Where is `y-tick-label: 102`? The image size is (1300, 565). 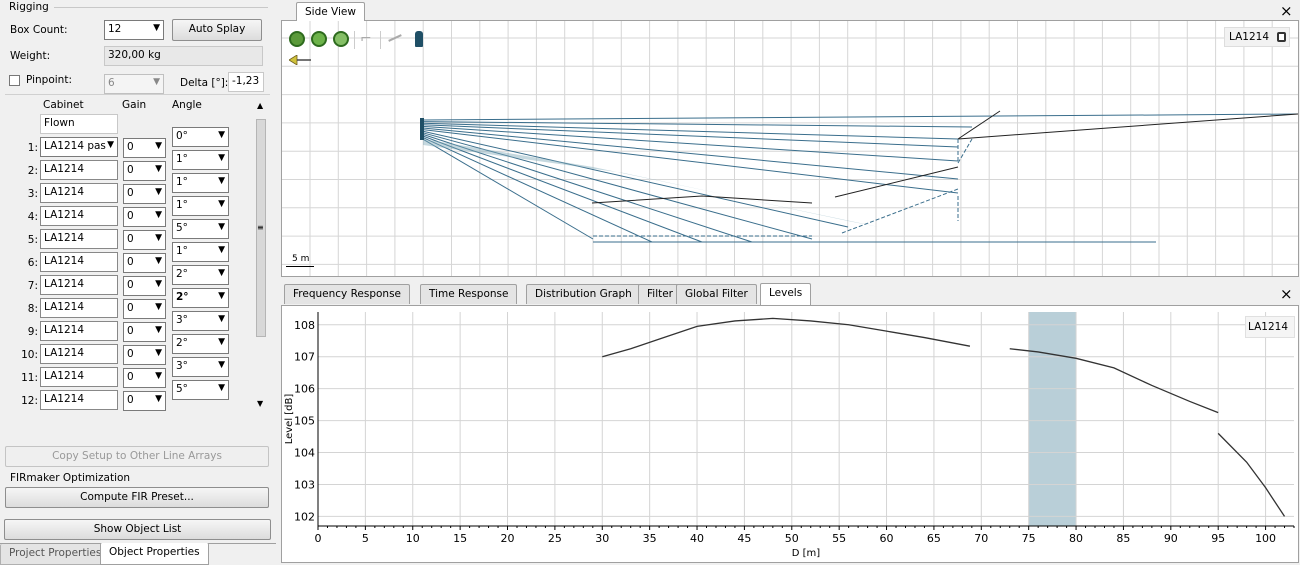
y-tick-label: 102 is located at coordinates (304, 516).